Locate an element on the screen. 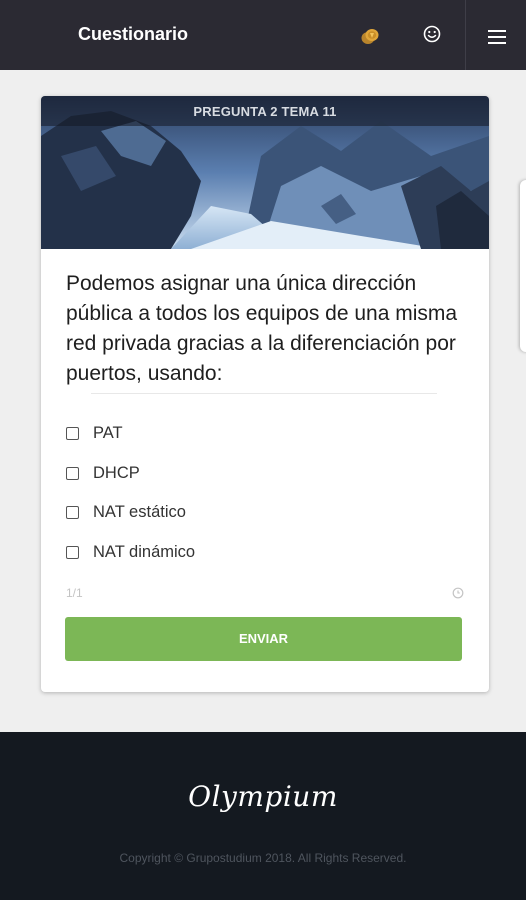 This screenshot has width=526, height=900. top-app-bar: Cuestionario is located at coordinates (263, 35).